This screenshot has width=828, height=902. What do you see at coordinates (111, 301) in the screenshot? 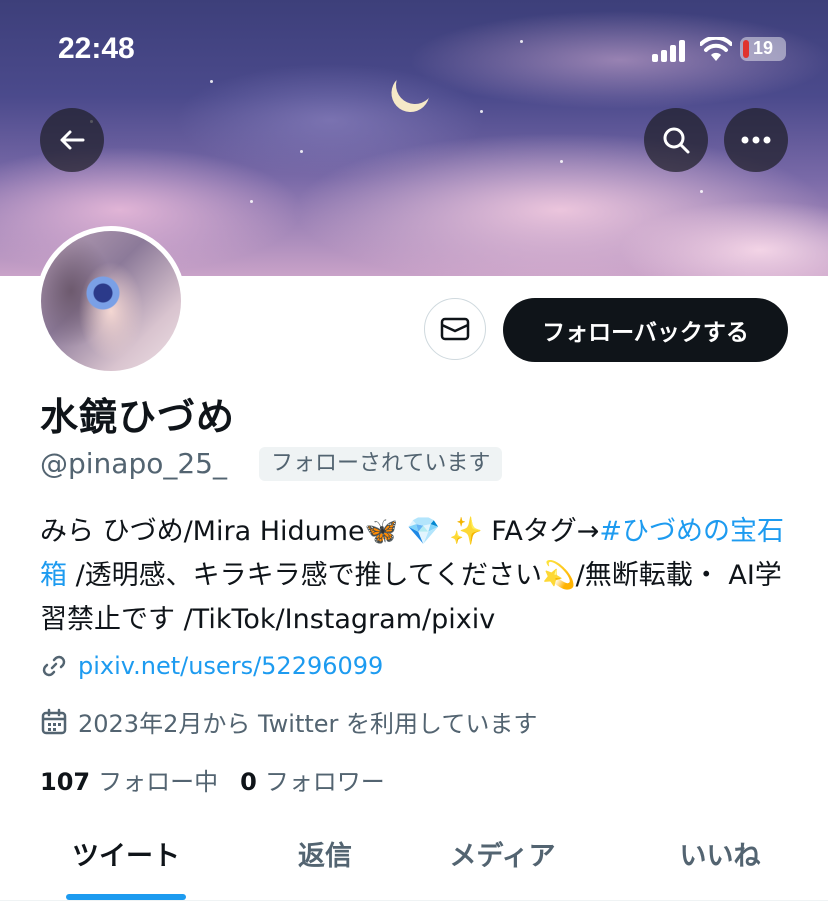
I see `avatar` at bounding box center [111, 301].